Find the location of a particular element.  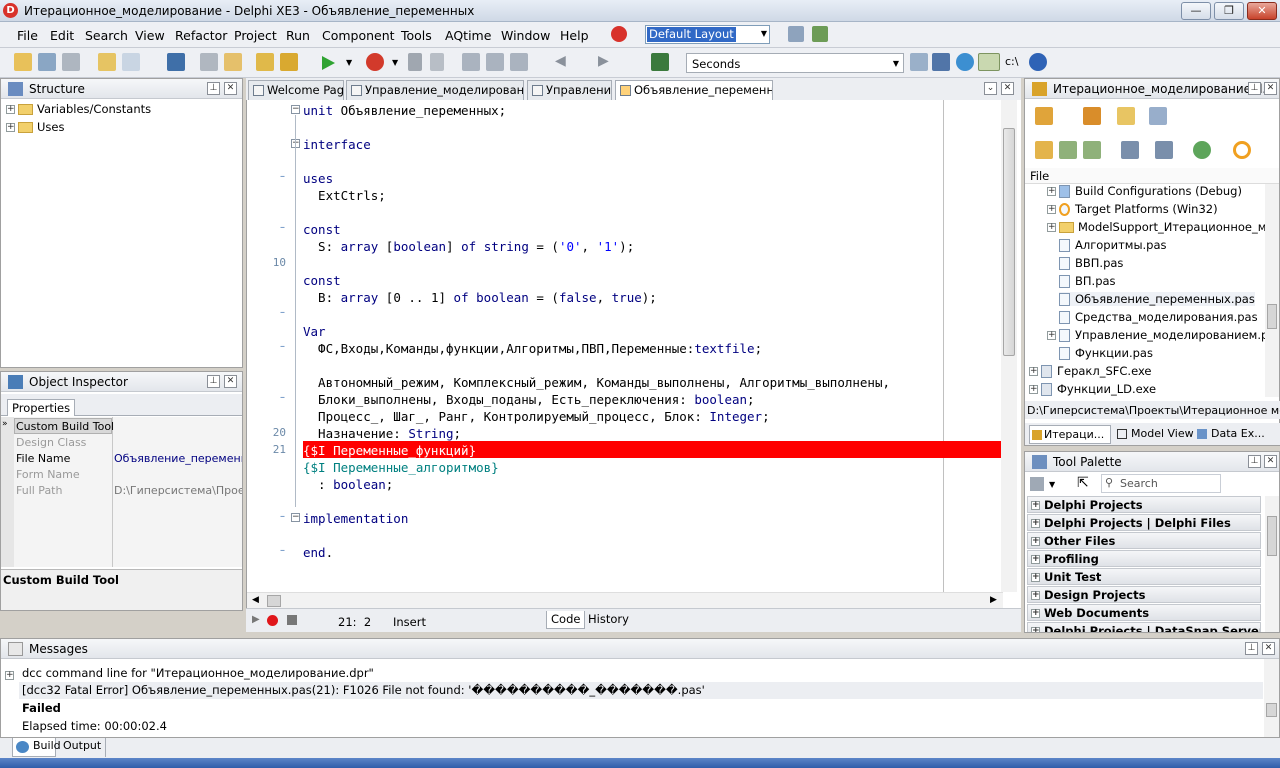

categories-icon is located at coordinates (1037, 484).